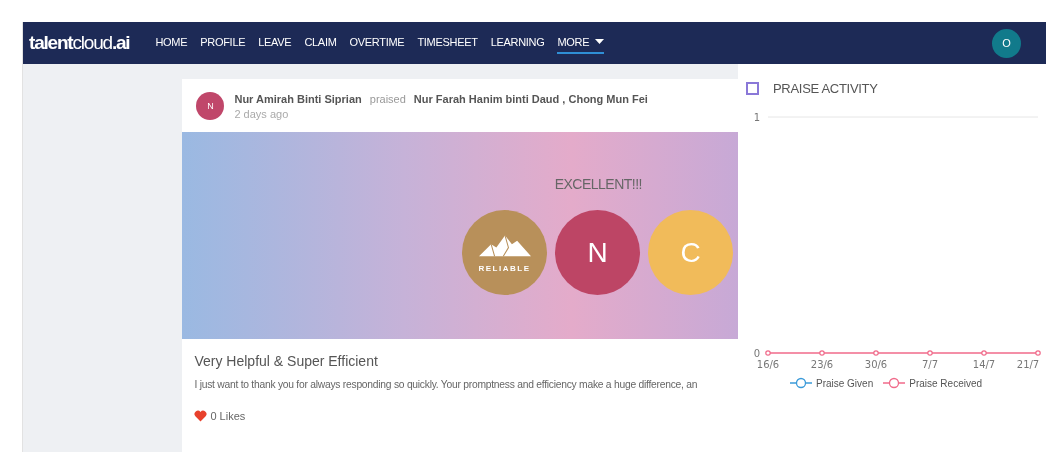  Describe the element at coordinates (768, 364) in the screenshot. I see `x-tick-label: 16/6` at that location.